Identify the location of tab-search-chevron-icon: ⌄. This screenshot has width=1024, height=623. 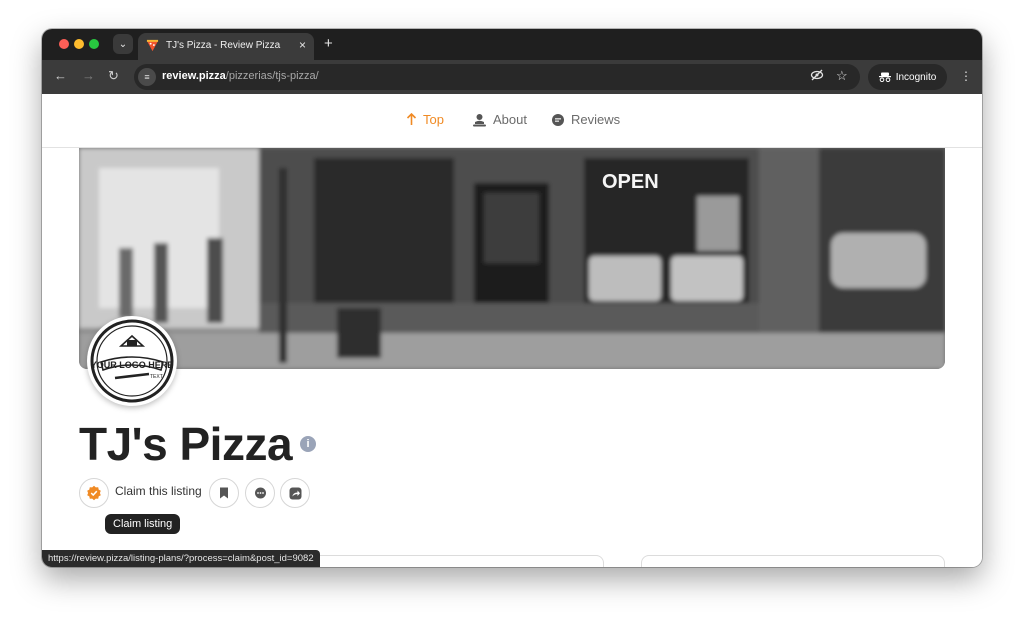
(123, 44).